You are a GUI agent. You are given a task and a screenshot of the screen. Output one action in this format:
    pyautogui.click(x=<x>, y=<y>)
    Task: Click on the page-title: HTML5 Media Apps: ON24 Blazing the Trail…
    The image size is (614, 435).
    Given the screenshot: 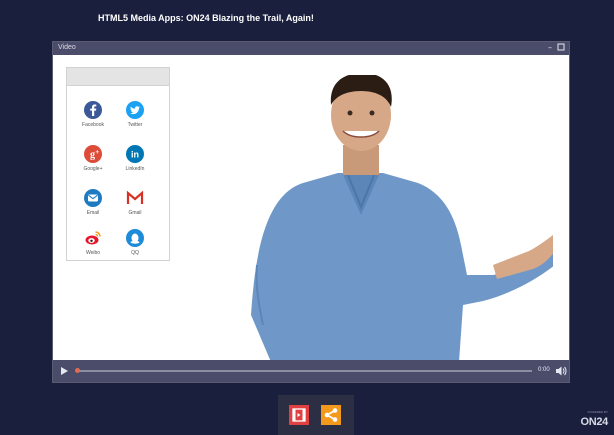 What is the action you would take?
    pyautogui.click(x=206, y=18)
    